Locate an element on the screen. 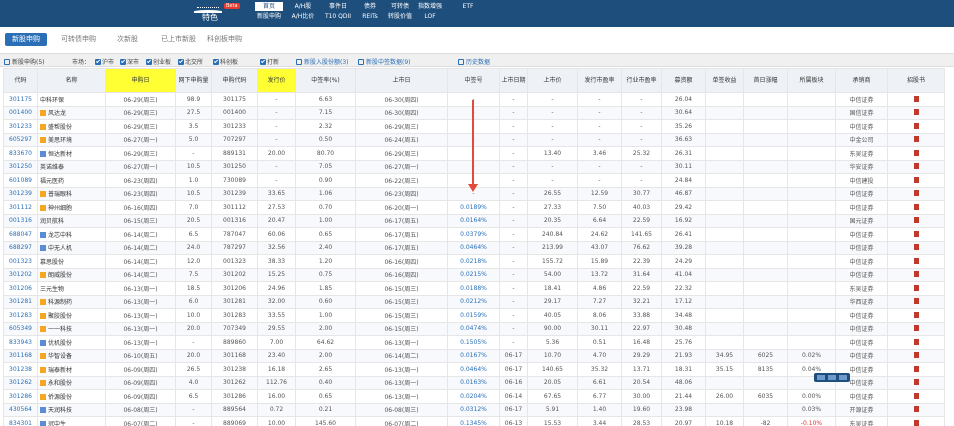  stock-name: 天润科技 is located at coordinates (71, 409).